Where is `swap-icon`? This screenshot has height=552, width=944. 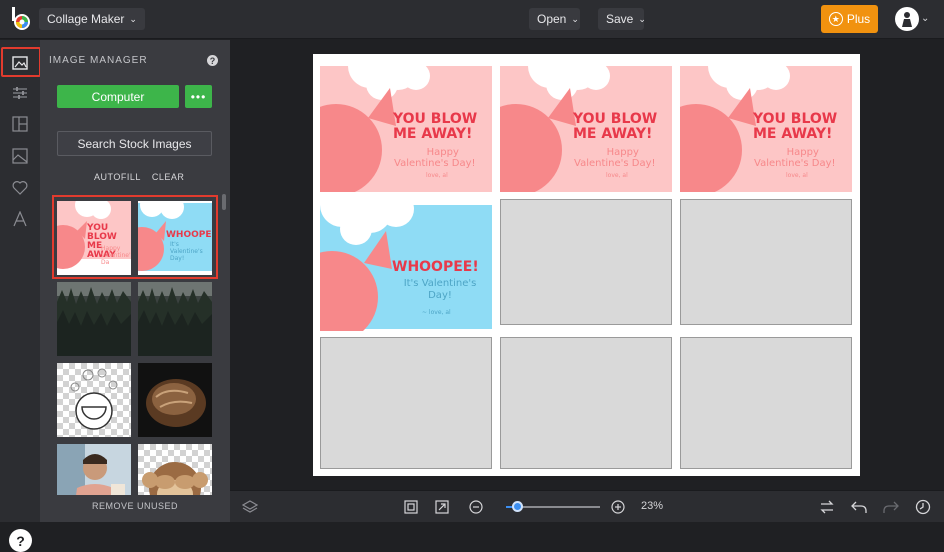 swap-icon is located at coordinates (827, 507).